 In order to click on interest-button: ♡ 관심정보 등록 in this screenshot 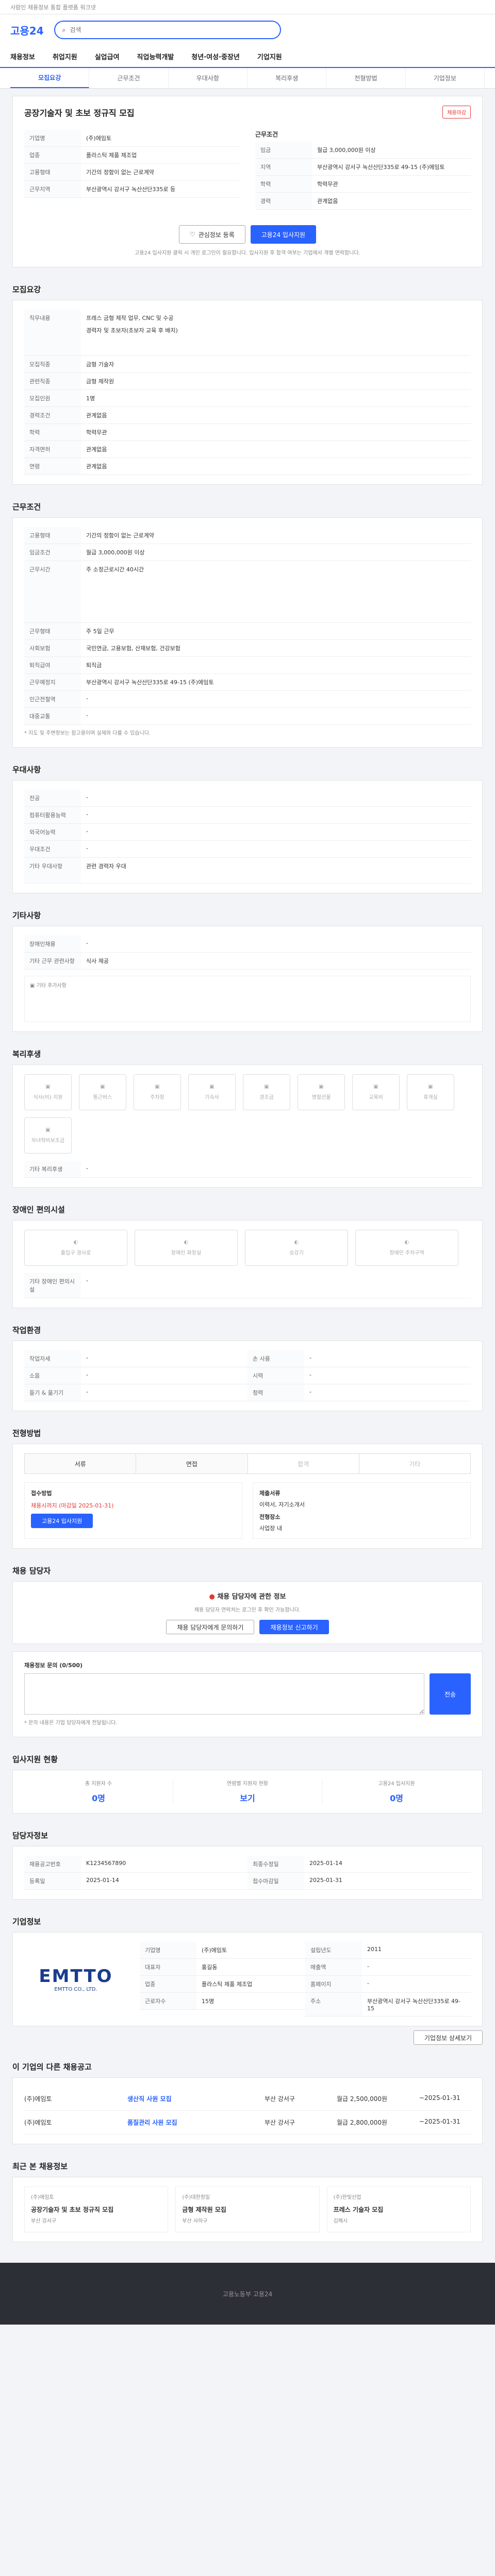, I will do `click(211, 234)`.